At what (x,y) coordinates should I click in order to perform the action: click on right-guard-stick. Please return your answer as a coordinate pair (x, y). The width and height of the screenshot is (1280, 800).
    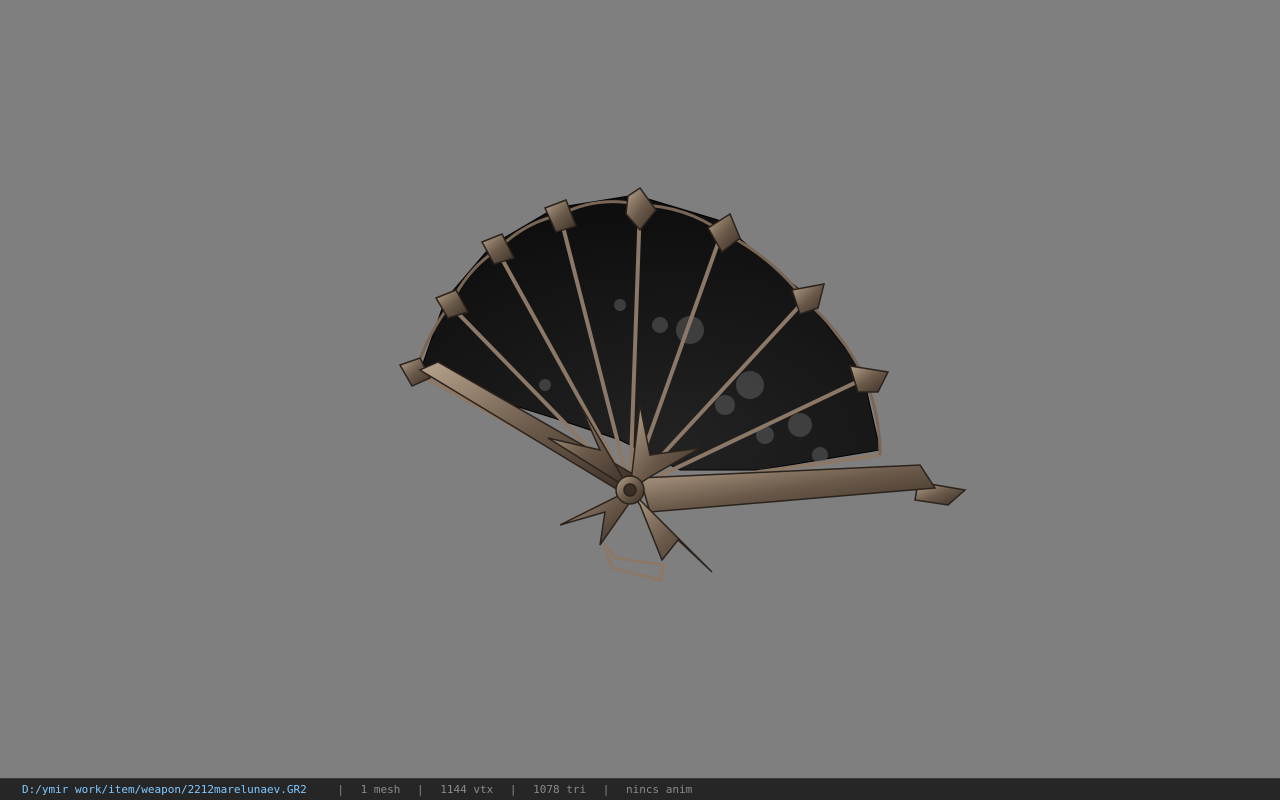
    Looking at the image, I should click on (788, 488).